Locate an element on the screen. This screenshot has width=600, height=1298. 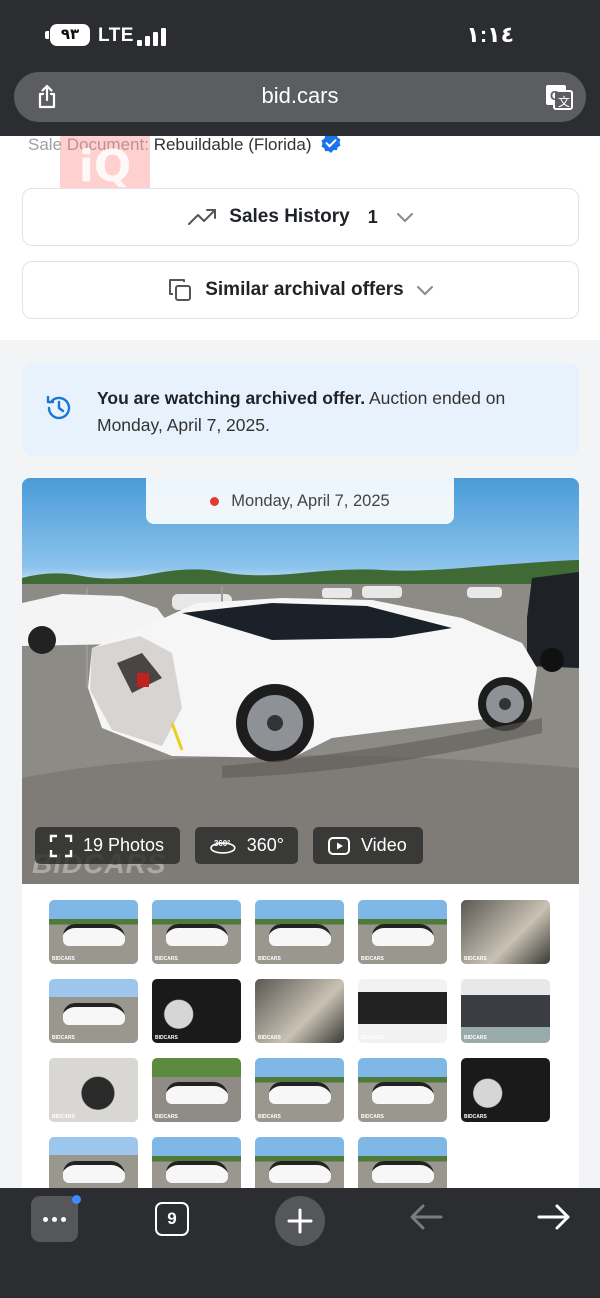
sale-document-value: Rebuildable (Florida) is located at coordinates (232, 145).